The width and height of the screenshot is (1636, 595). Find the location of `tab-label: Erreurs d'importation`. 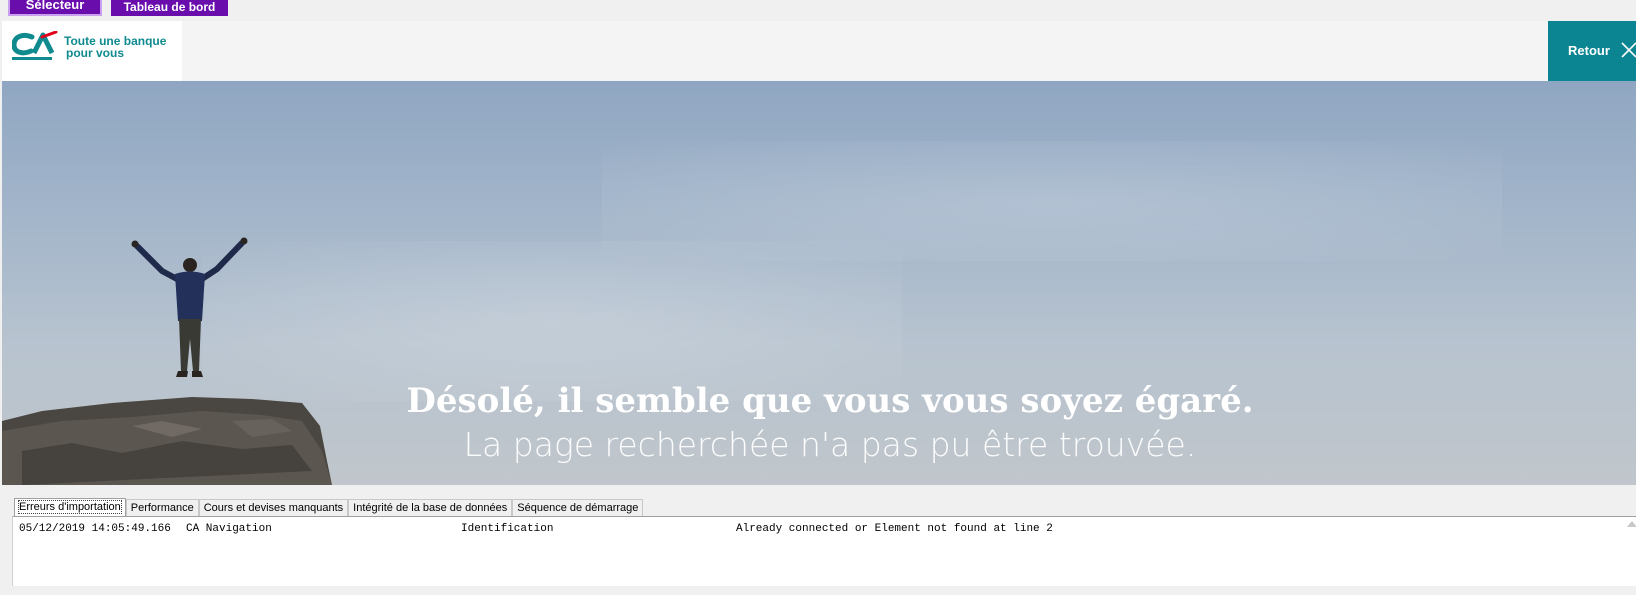

tab-label: Erreurs d'importation is located at coordinates (70, 507).